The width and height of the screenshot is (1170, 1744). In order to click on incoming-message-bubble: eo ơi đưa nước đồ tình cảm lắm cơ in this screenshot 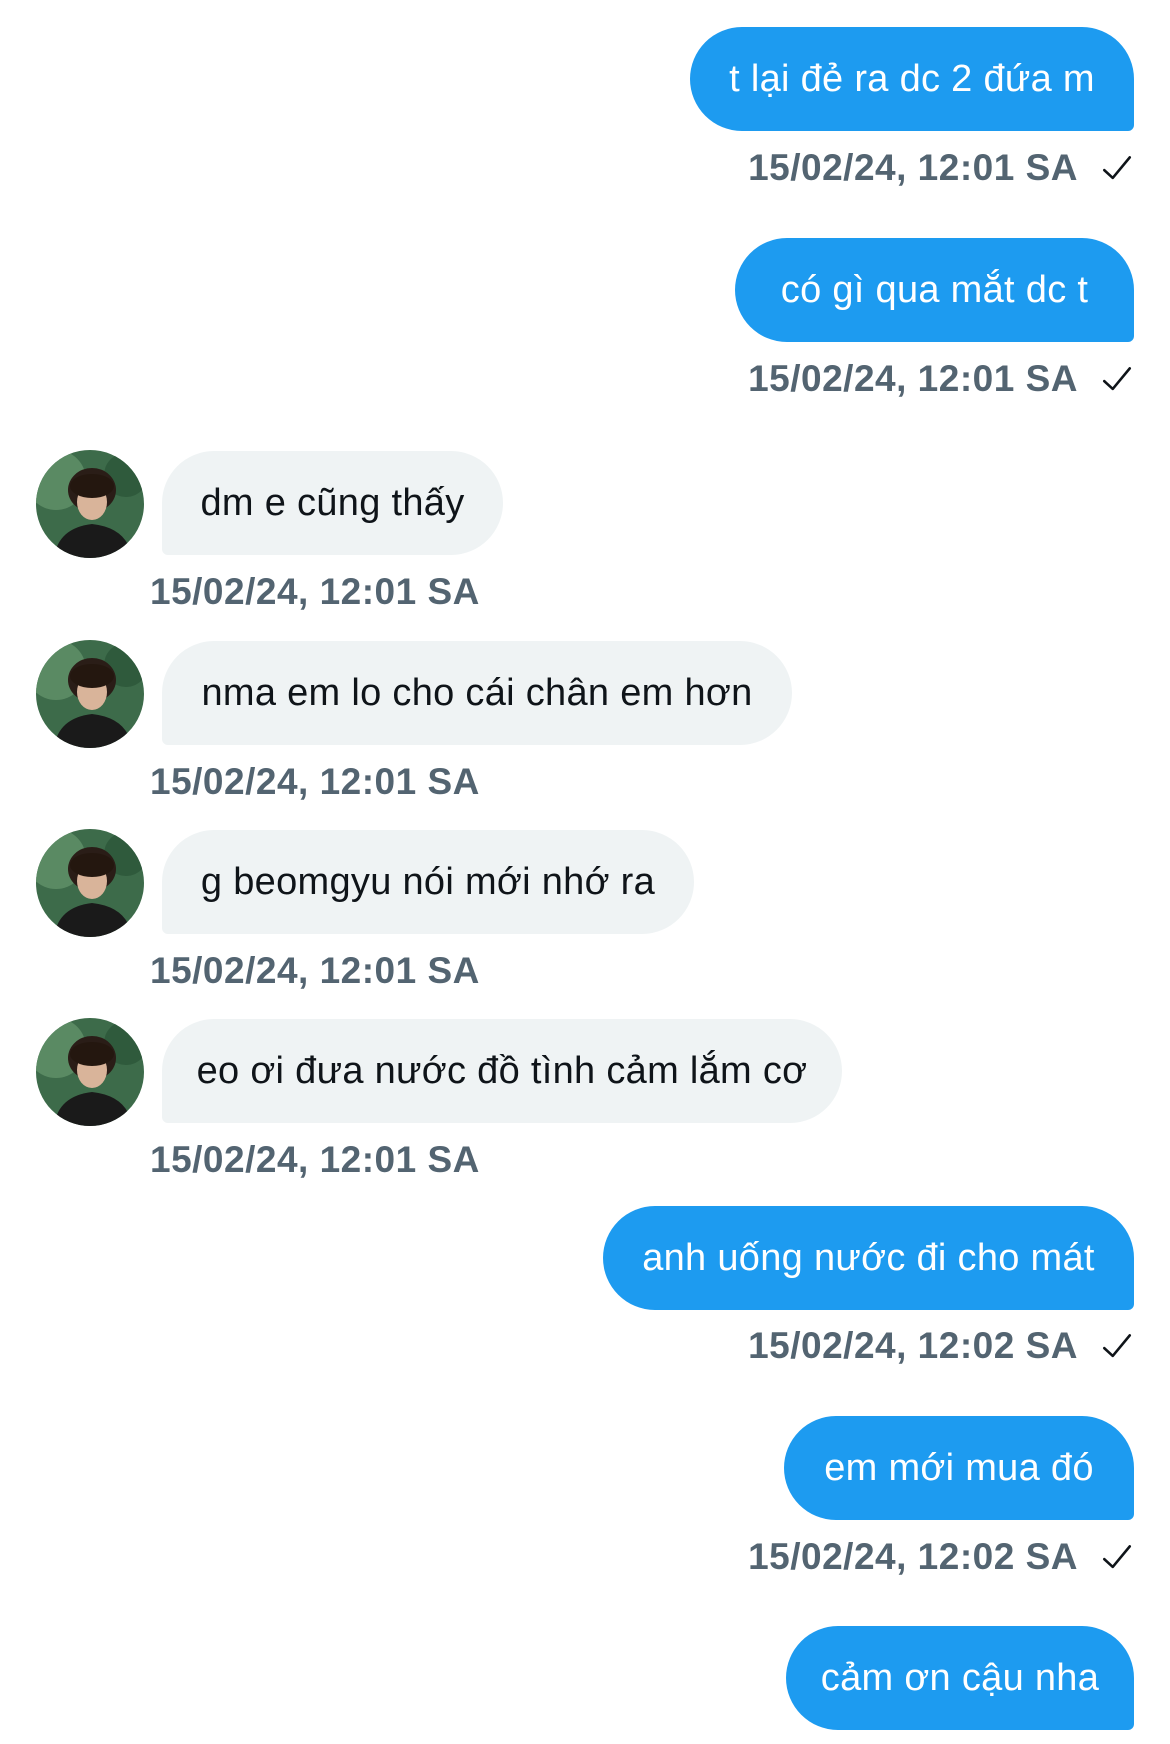, I will do `click(502, 1071)`.